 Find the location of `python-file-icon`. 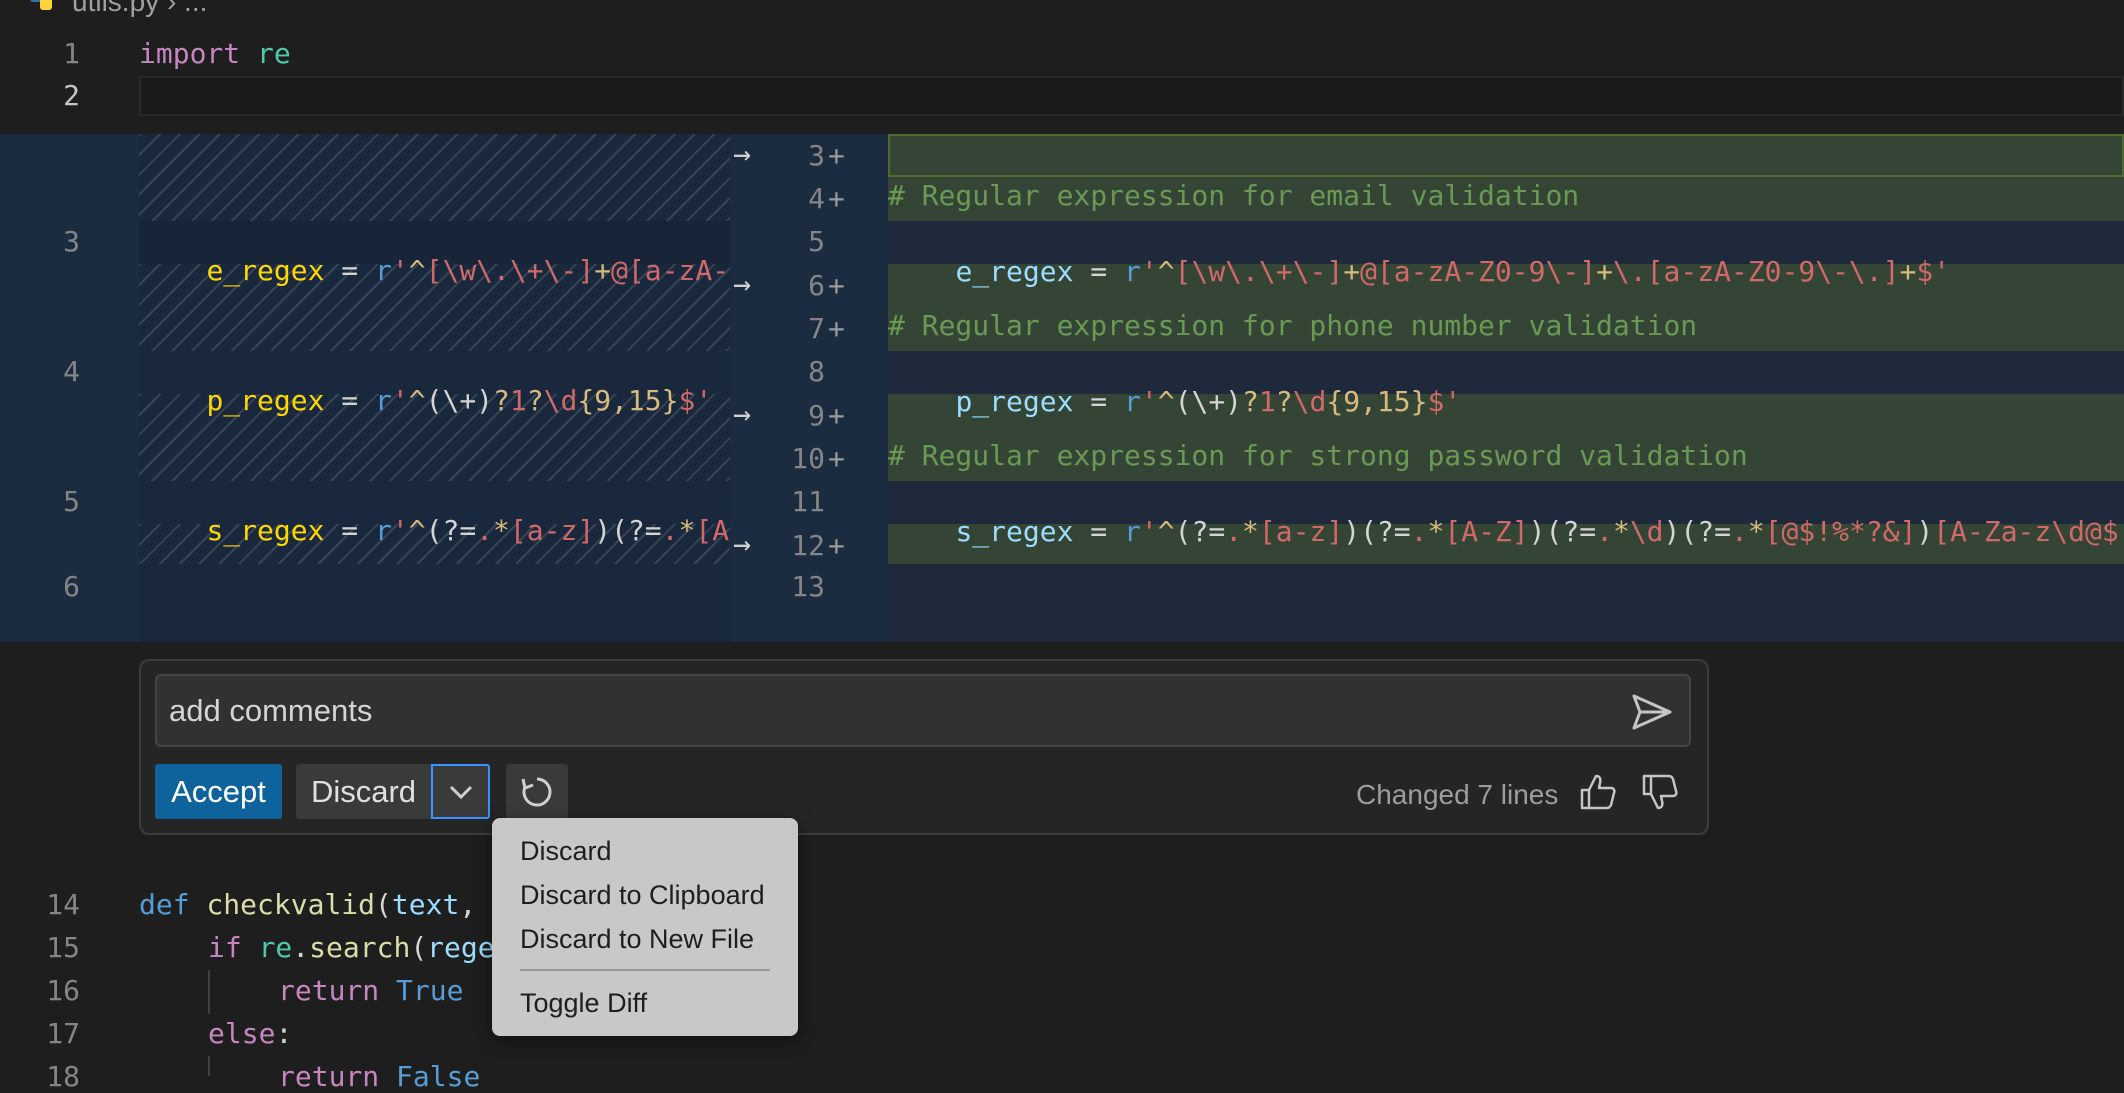

python-file-icon is located at coordinates (41, 5).